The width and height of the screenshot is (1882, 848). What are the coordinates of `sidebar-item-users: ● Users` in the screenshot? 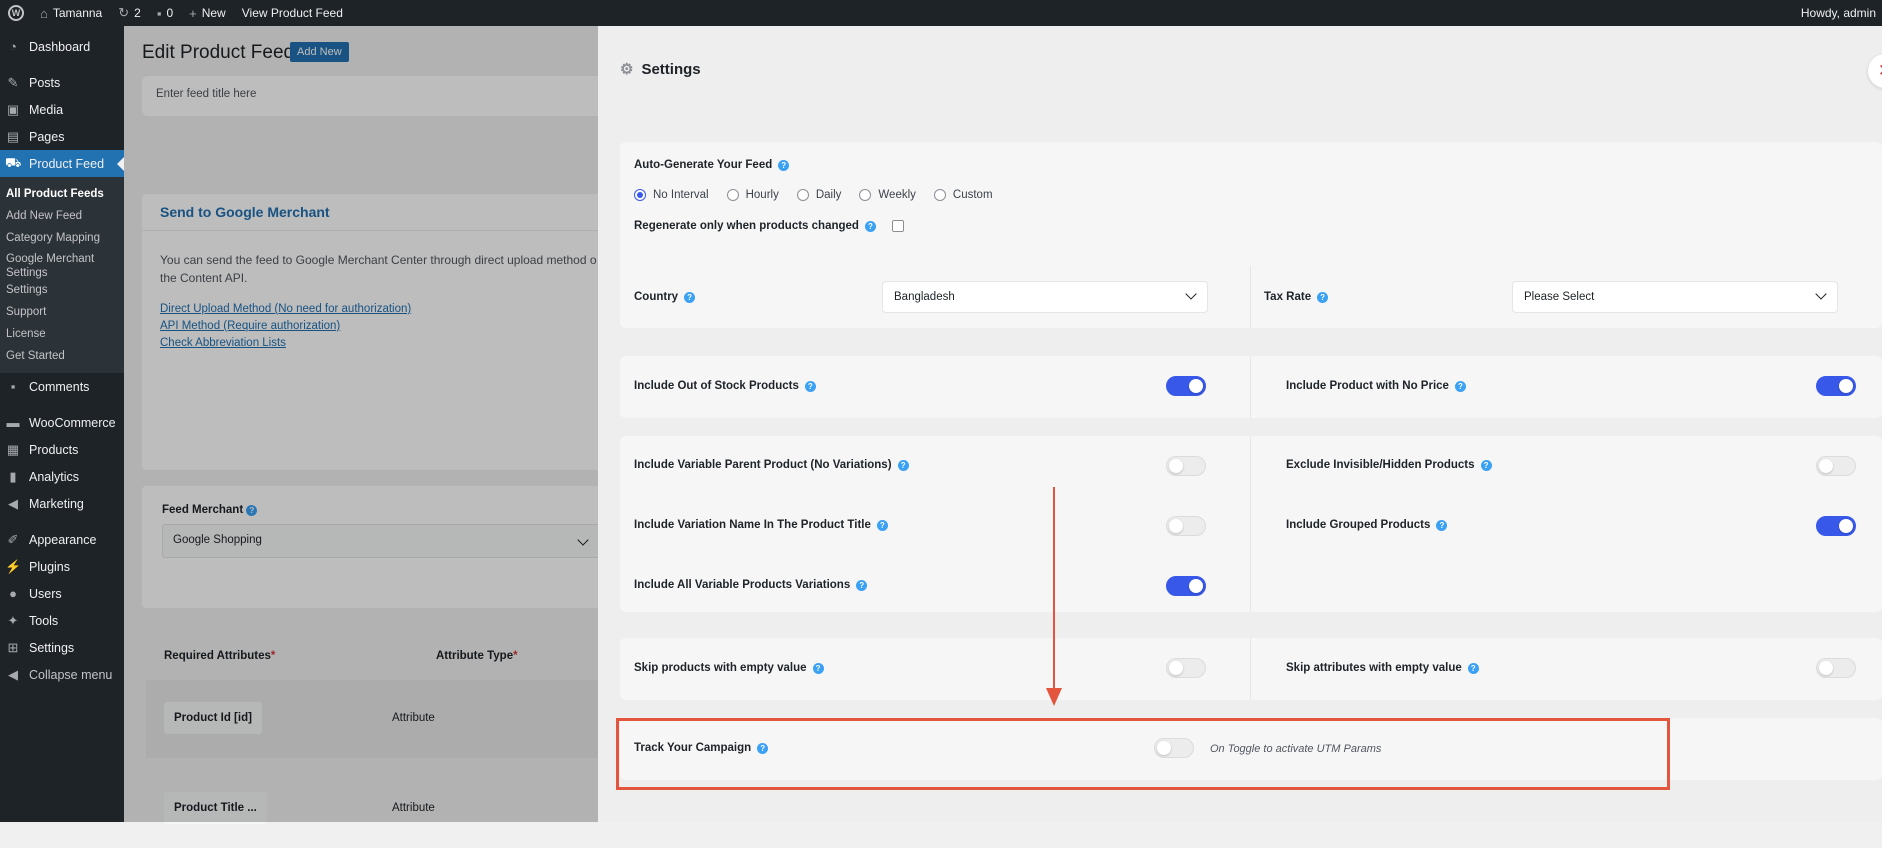 It's located at (62, 593).